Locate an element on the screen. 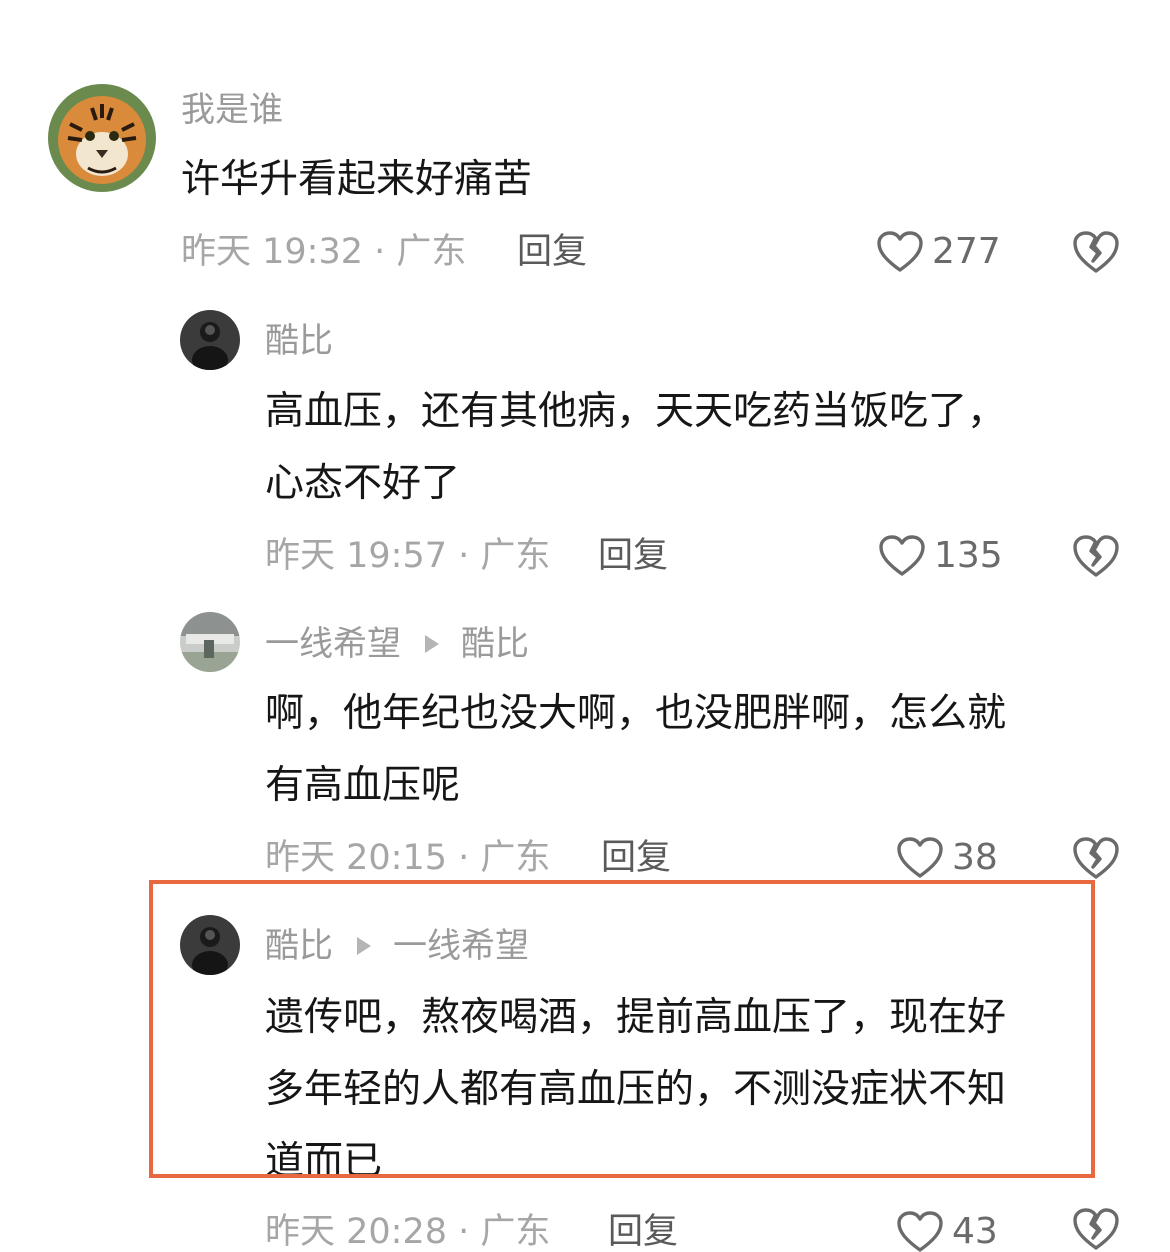 This screenshot has height=1252, width=1170. photo-avatar-icon is located at coordinates (210, 642).